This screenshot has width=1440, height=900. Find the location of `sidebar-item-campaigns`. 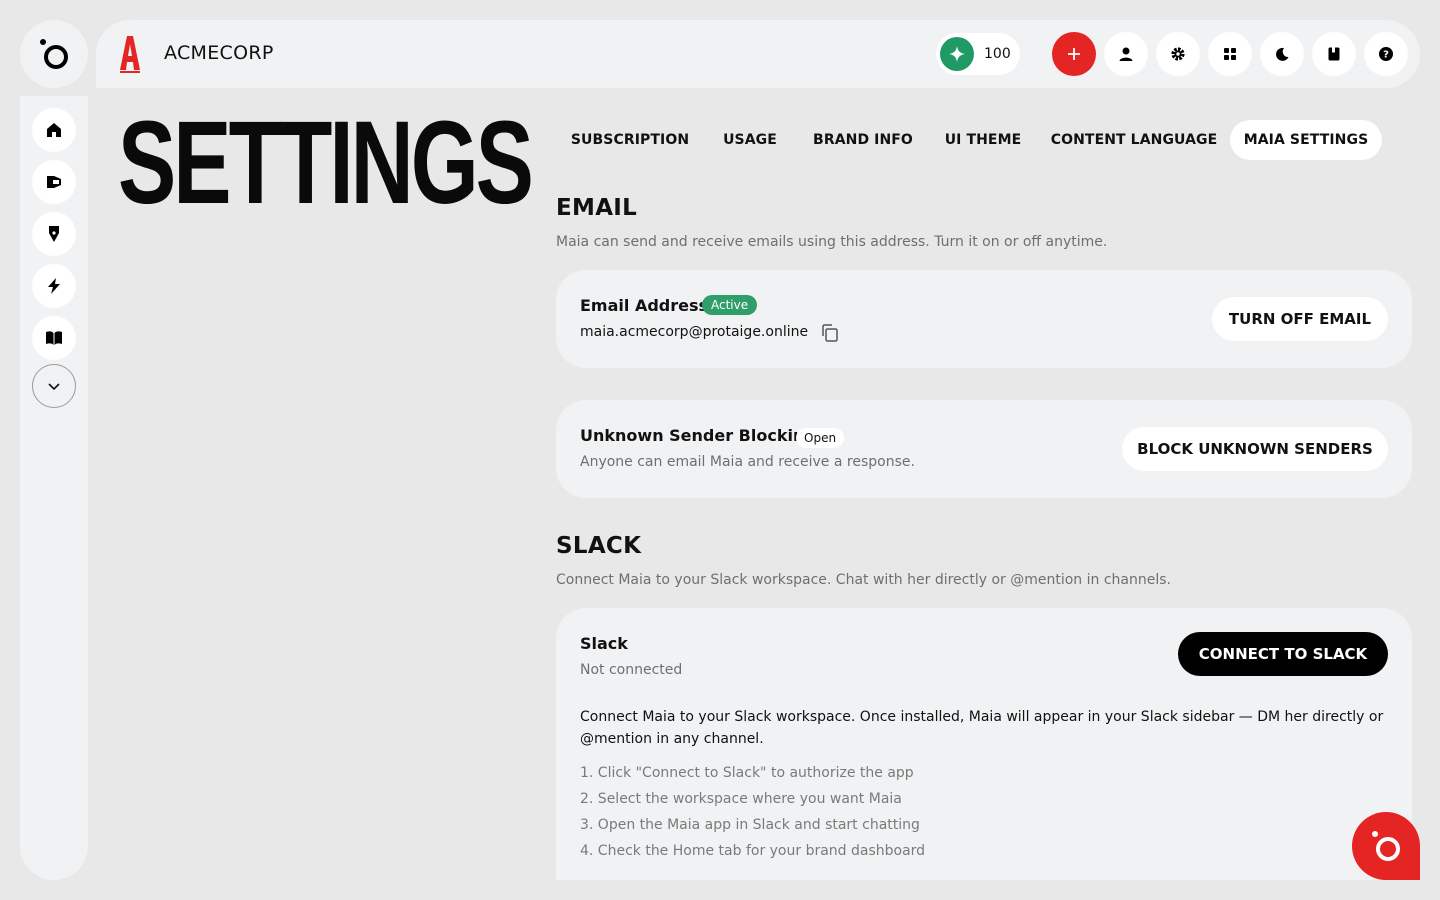

sidebar-item-campaigns is located at coordinates (54, 182).